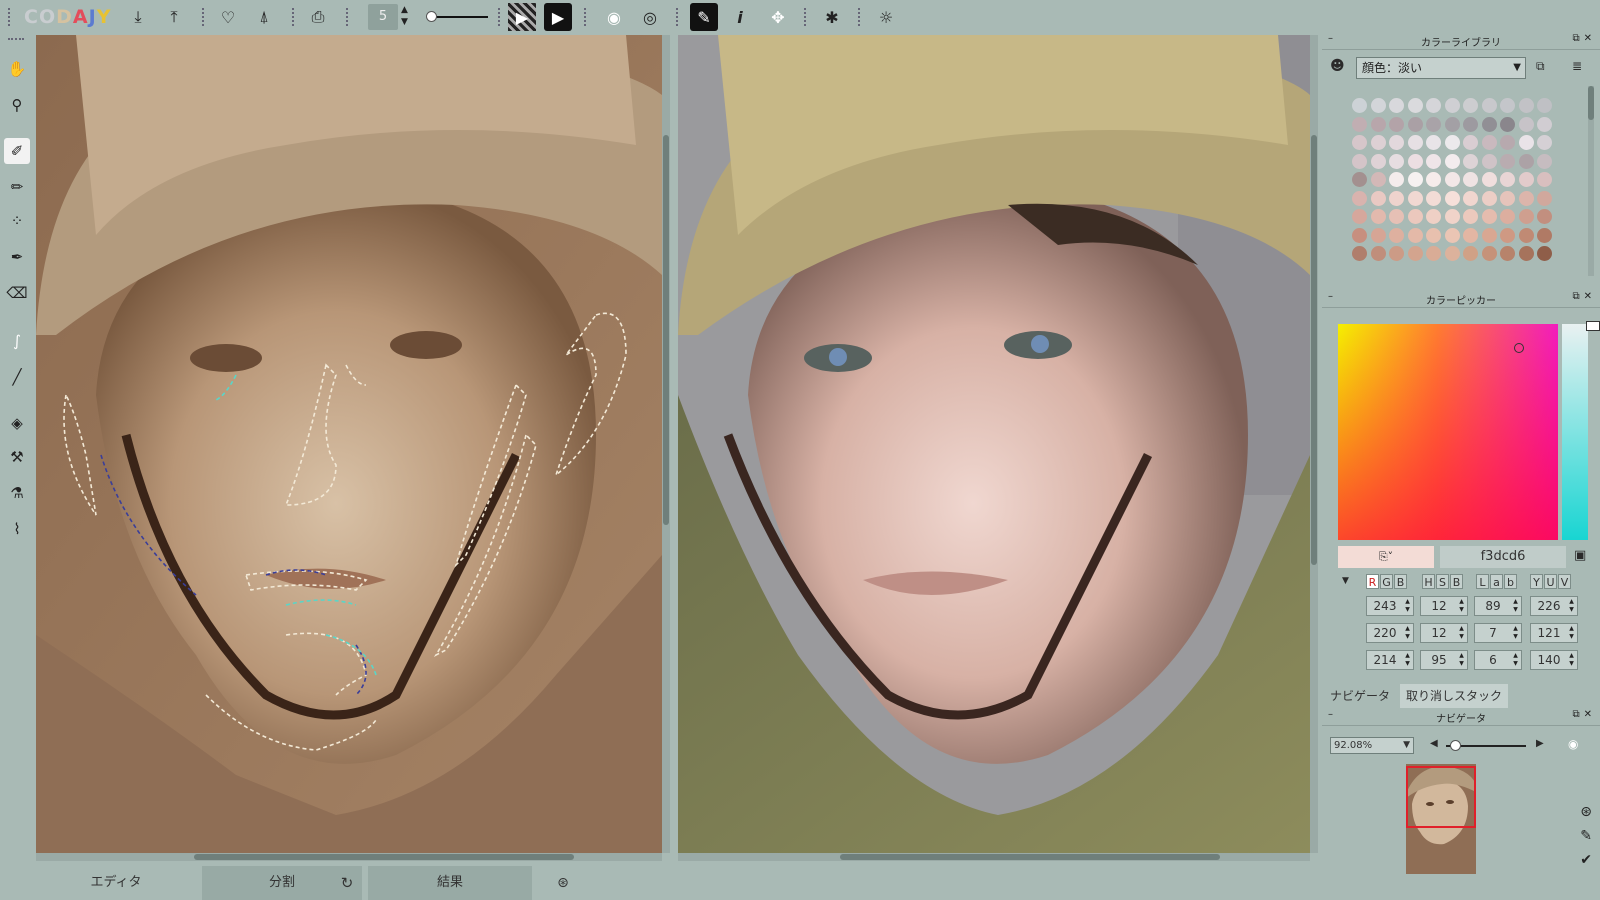 The height and width of the screenshot is (900, 1600). What do you see at coordinates (740, 17) in the screenshot?
I see `info-icon: i` at bounding box center [740, 17].